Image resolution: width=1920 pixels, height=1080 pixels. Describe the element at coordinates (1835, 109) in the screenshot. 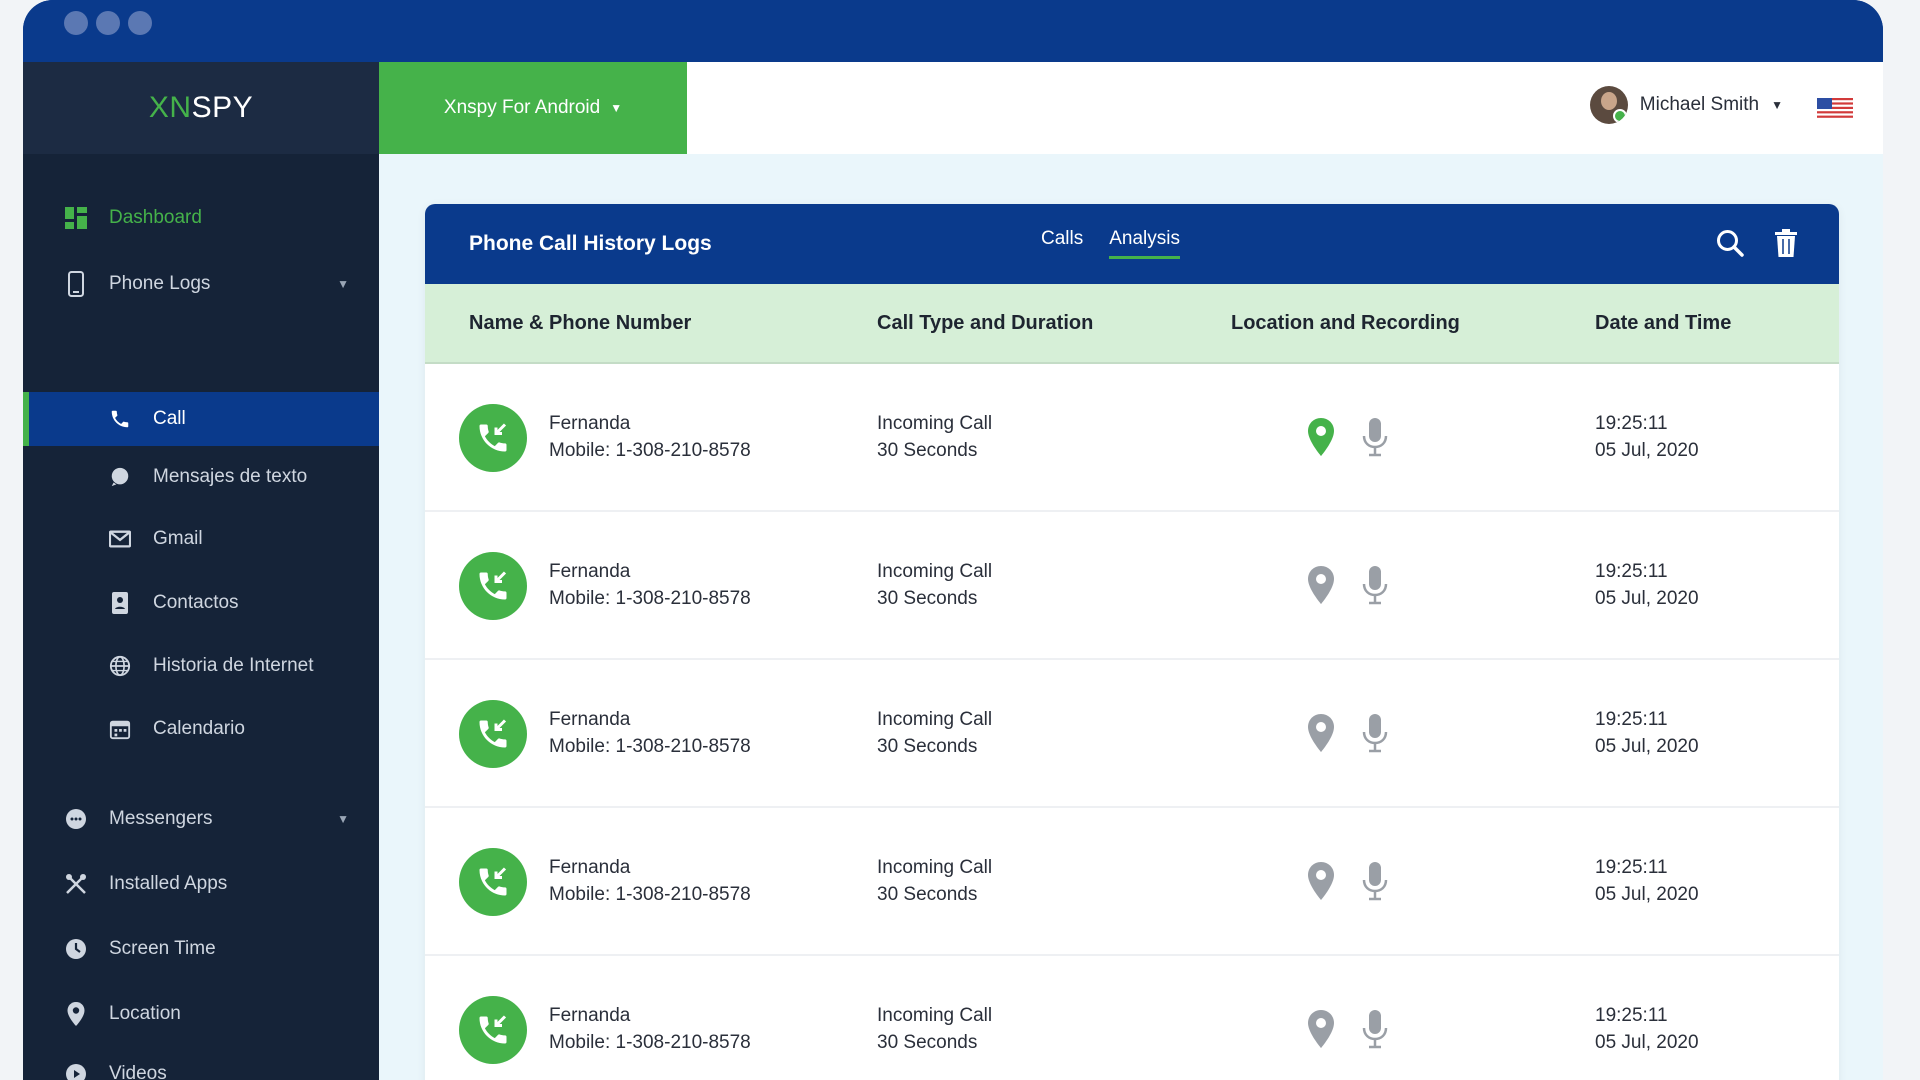

I see `us-flag-icon` at that location.